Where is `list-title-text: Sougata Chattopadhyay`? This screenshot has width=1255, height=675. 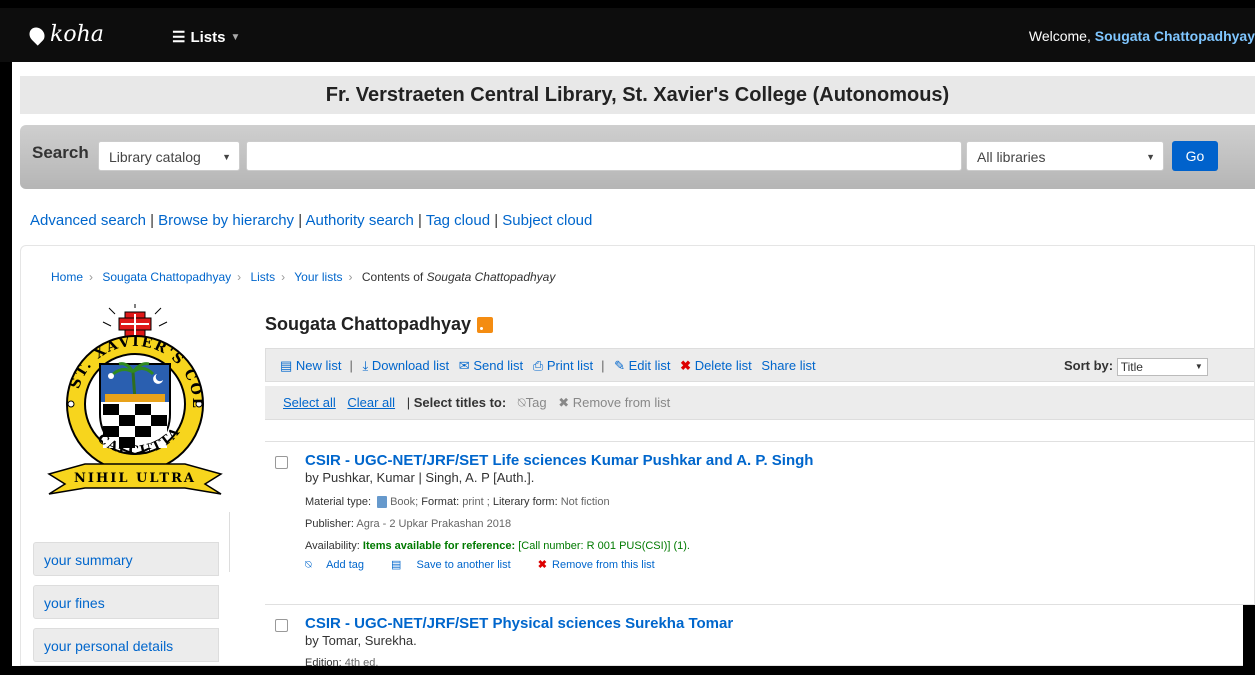 list-title-text: Sougata Chattopadhyay is located at coordinates (368, 324).